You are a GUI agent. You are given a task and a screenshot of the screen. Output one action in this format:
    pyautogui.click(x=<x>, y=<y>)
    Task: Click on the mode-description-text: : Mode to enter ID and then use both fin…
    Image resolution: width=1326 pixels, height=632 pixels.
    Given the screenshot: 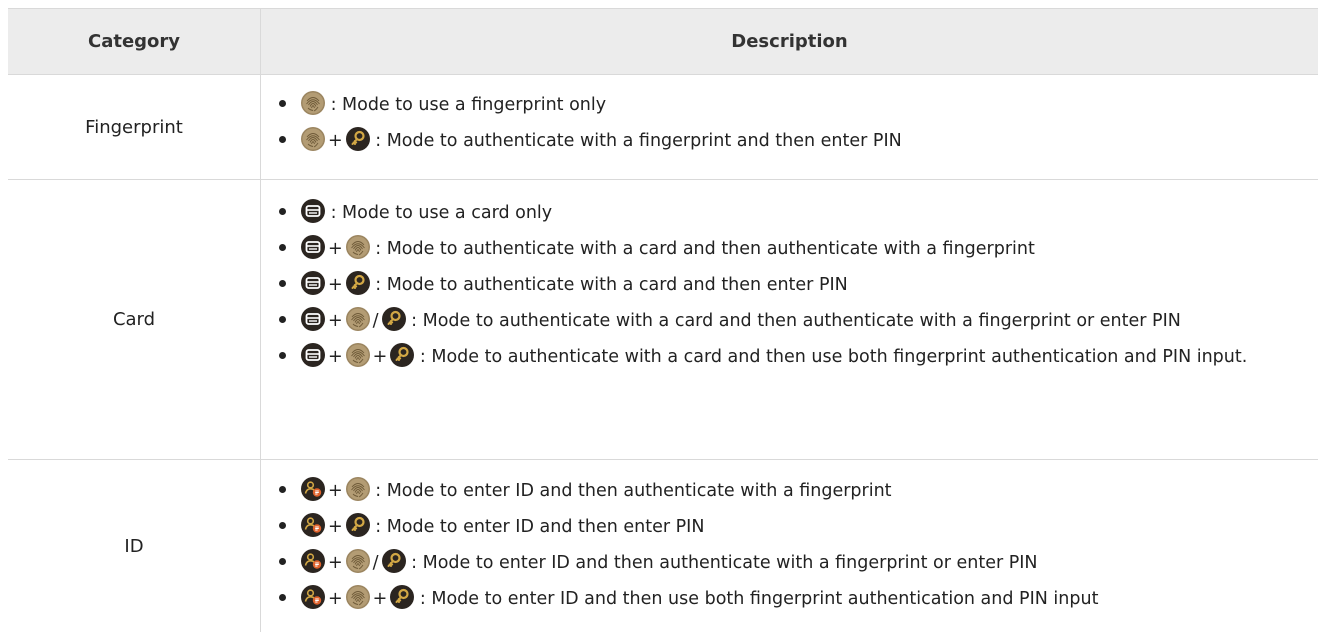 What is the action you would take?
    pyautogui.click(x=756, y=599)
    